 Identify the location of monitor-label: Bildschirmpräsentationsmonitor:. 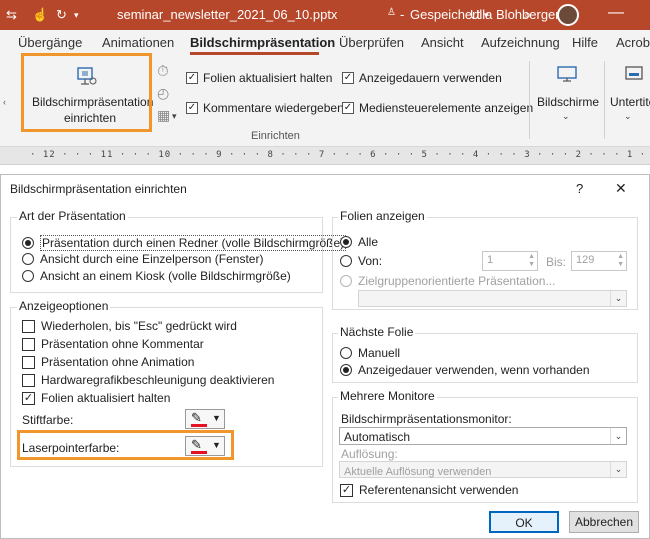
(426, 419).